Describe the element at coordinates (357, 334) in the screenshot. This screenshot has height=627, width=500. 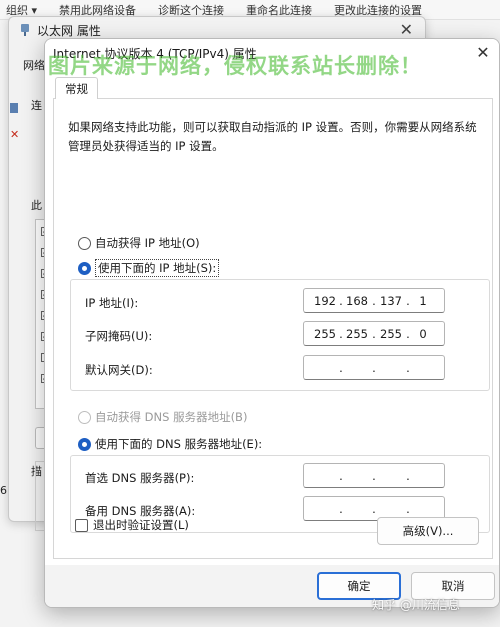
I see `mask-seg-2: 255` at that location.